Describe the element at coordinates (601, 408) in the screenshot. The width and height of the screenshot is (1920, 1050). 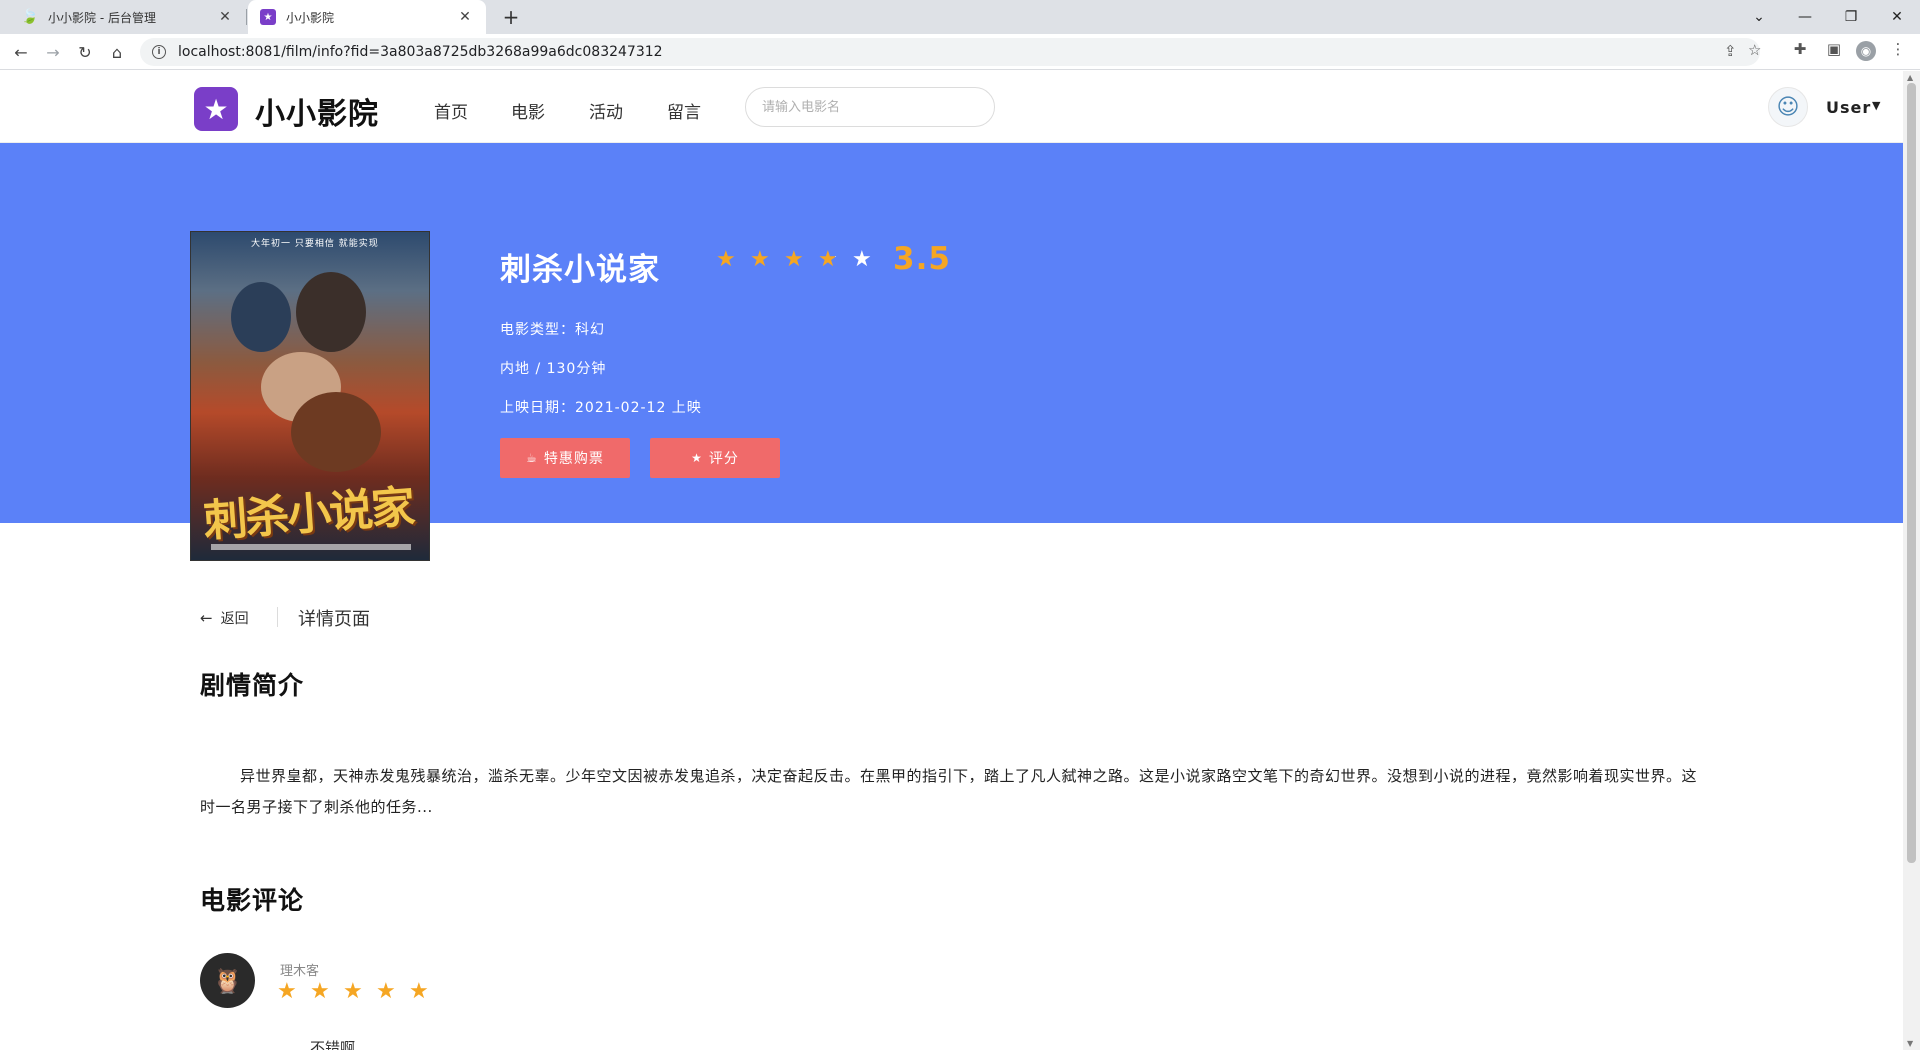
I see `film-release-date: 上映日期：2021-02-12 上映` at that location.